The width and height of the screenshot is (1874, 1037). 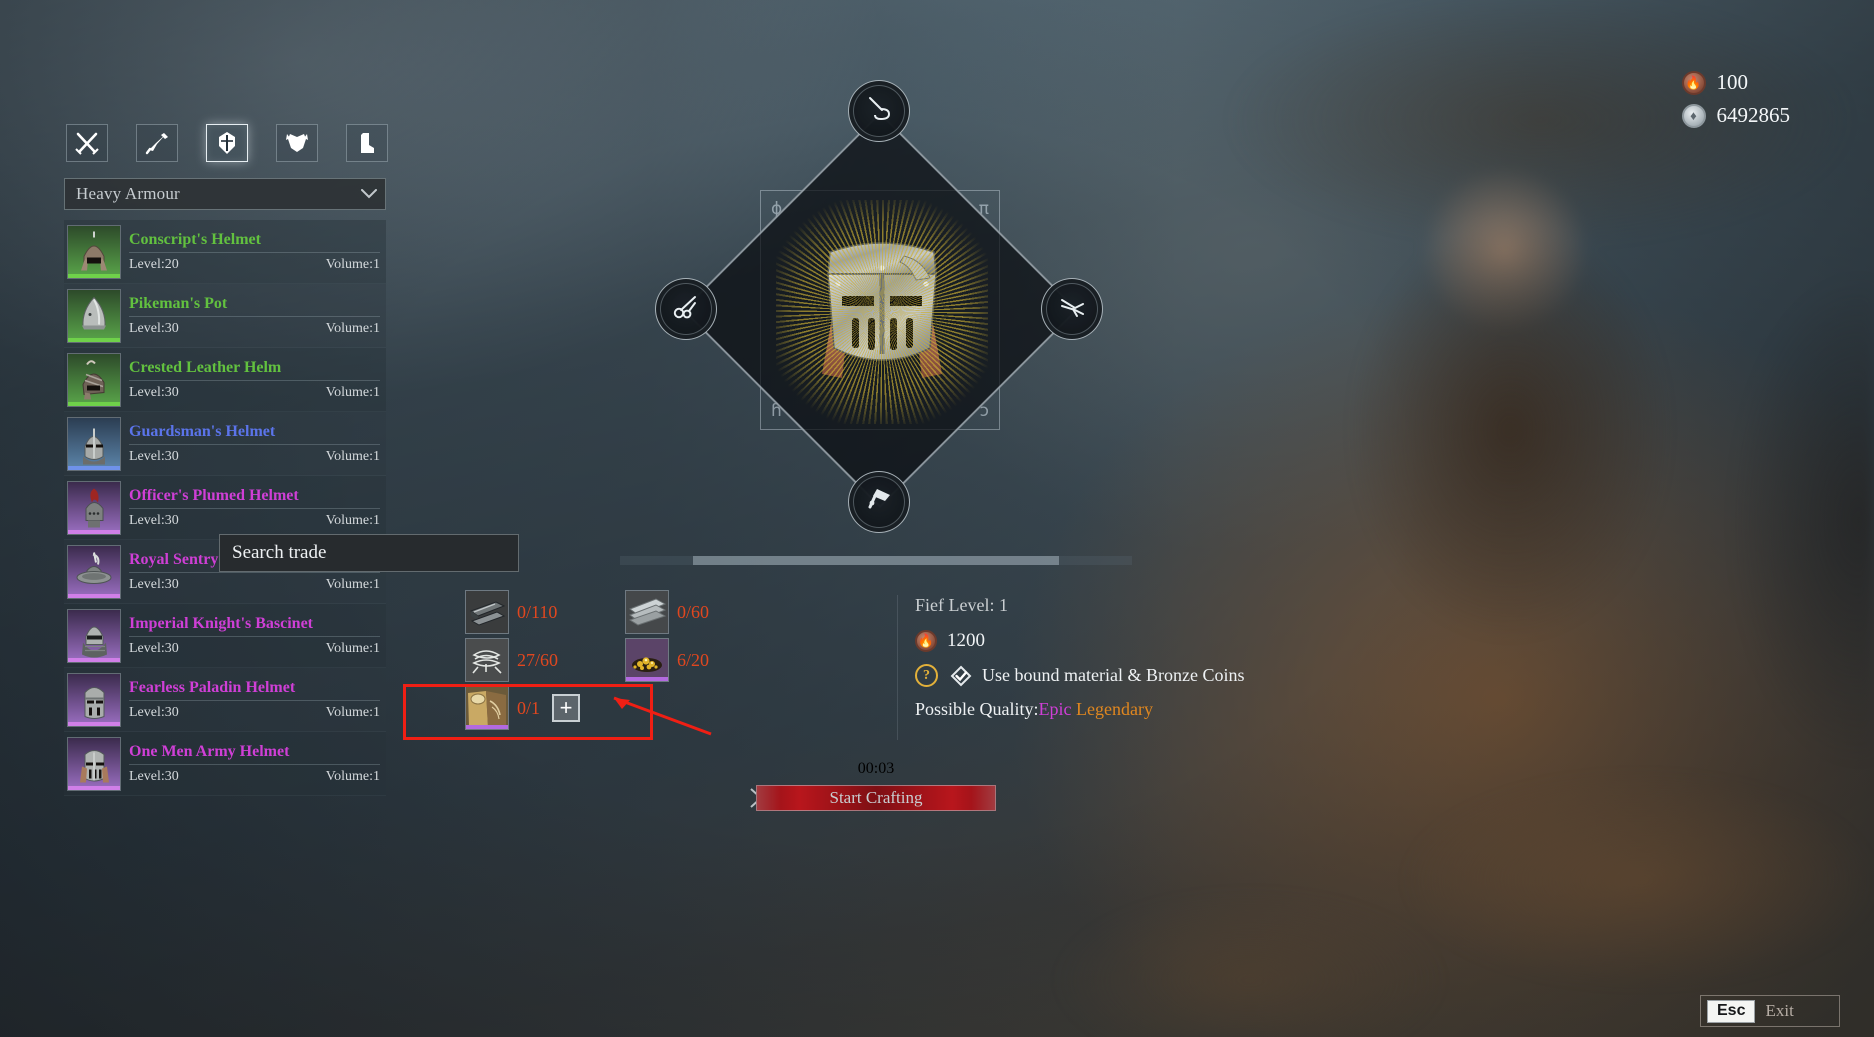 What do you see at coordinates (529, 707) in the screenshot?
I see `material-count: 0/1` at bounding box center [529, 707].